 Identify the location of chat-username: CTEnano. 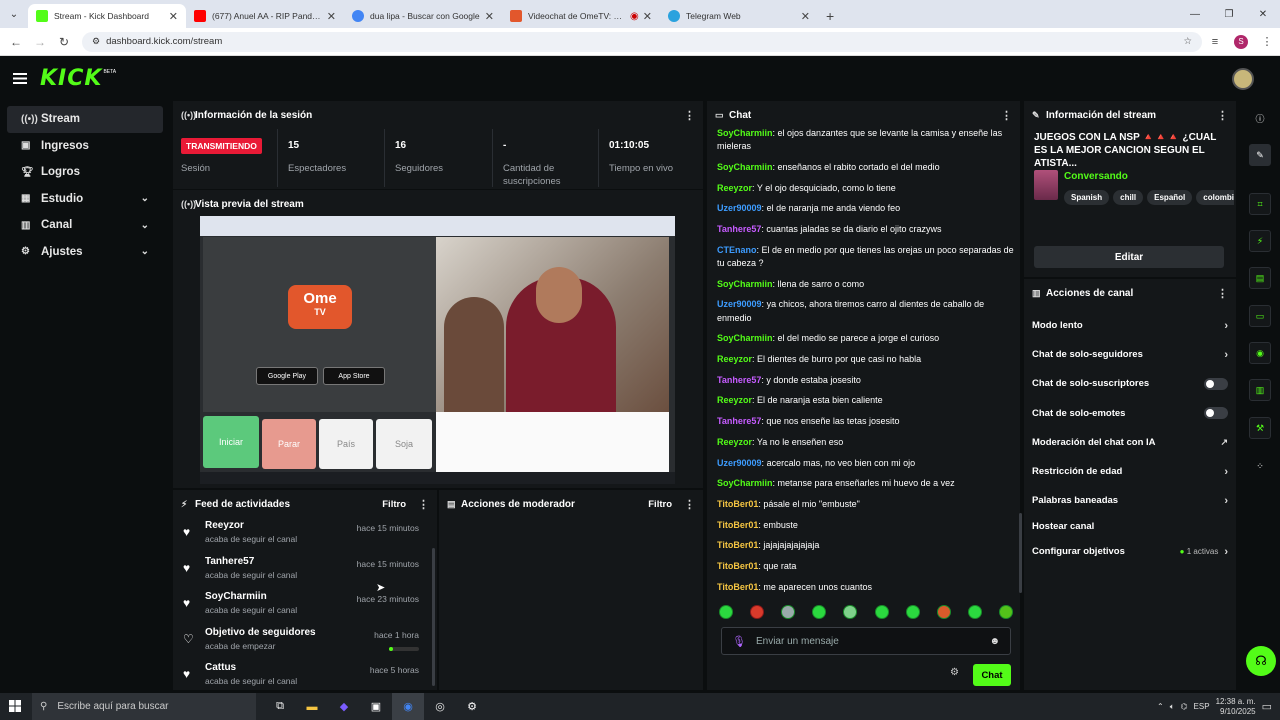
(737, 250).